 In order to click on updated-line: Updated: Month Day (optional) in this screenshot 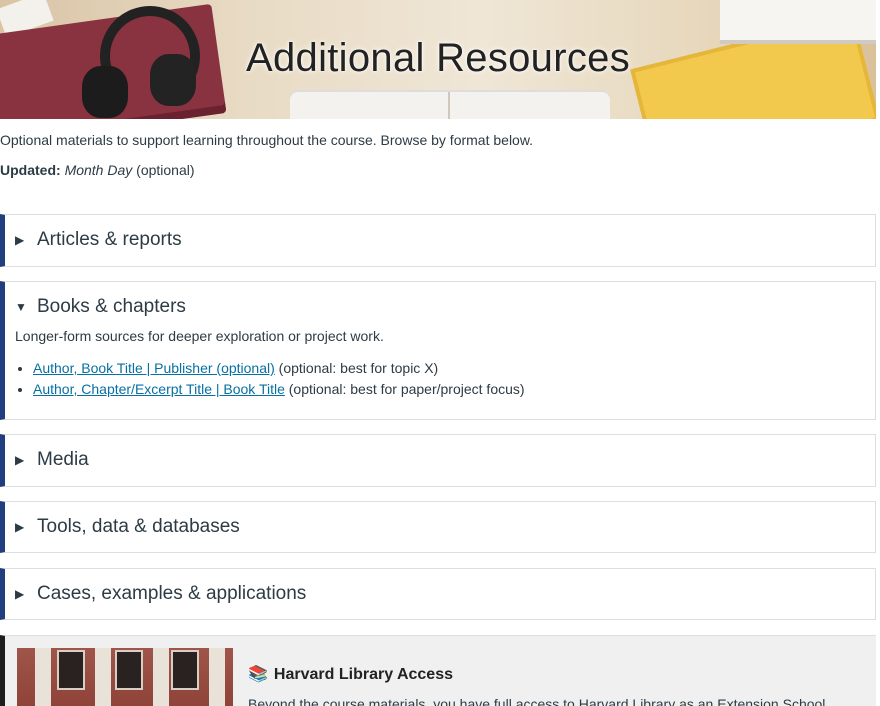, I will do `click(97, 170)`.